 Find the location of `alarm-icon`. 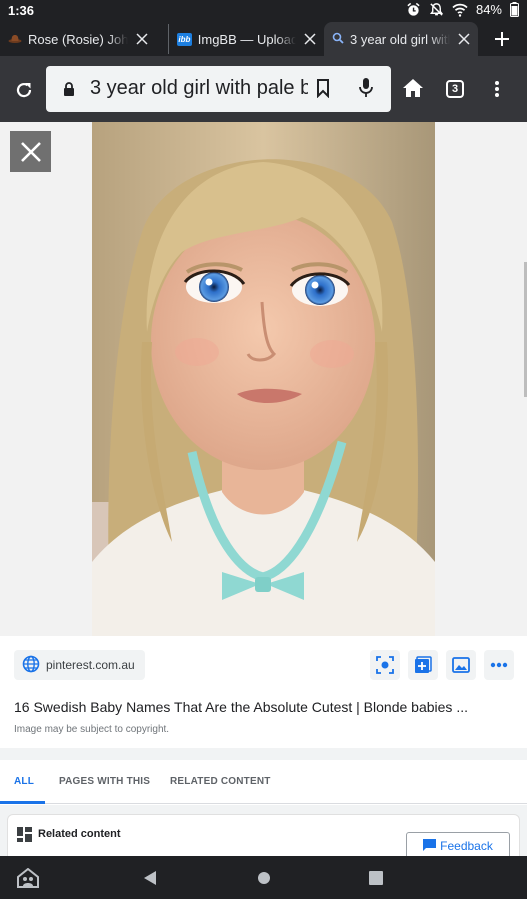

alarm-icon is located at coordinates (413, 9).